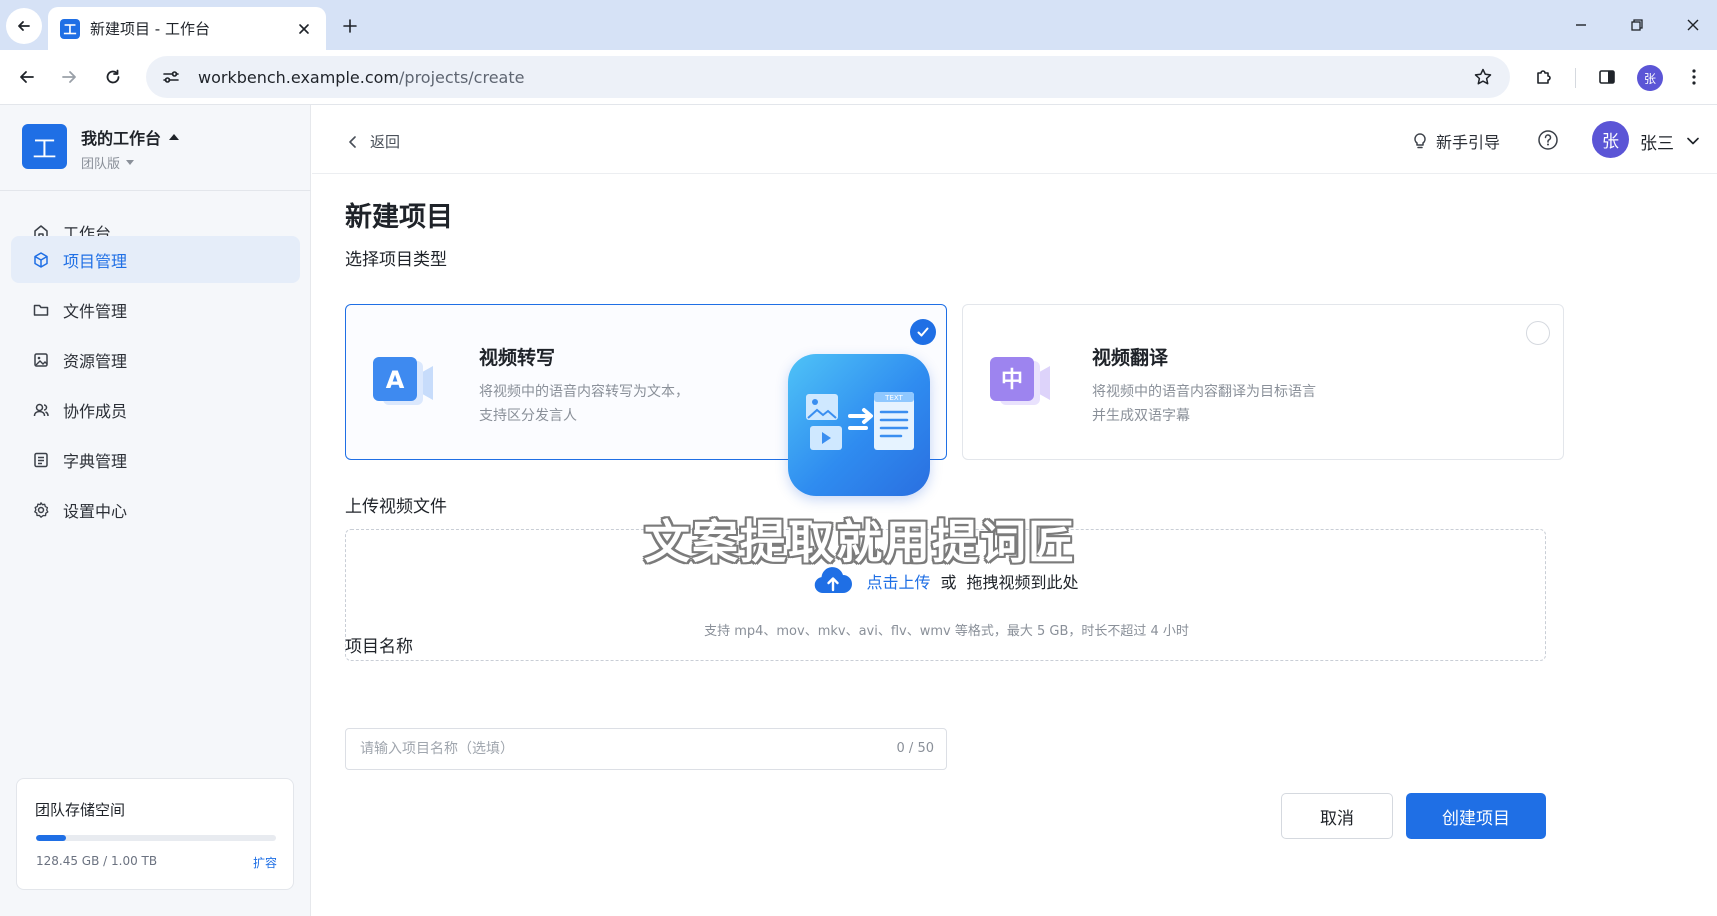 Image resolution: width=1717 pixels, height=916 pixels. I want to click on side-panel-icon, so click(1607, 77).